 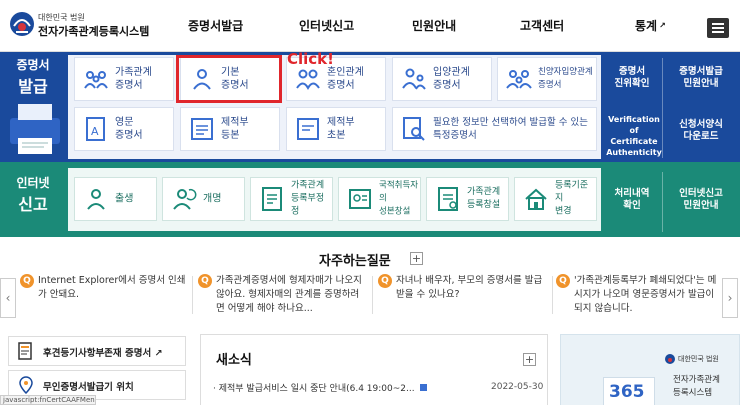 What do you see at coordinates (547, 79) in the screenshot?
I see `card-full-adoption-certificate: 친양자입양관계 증명서` at bounding box center [547, 79].